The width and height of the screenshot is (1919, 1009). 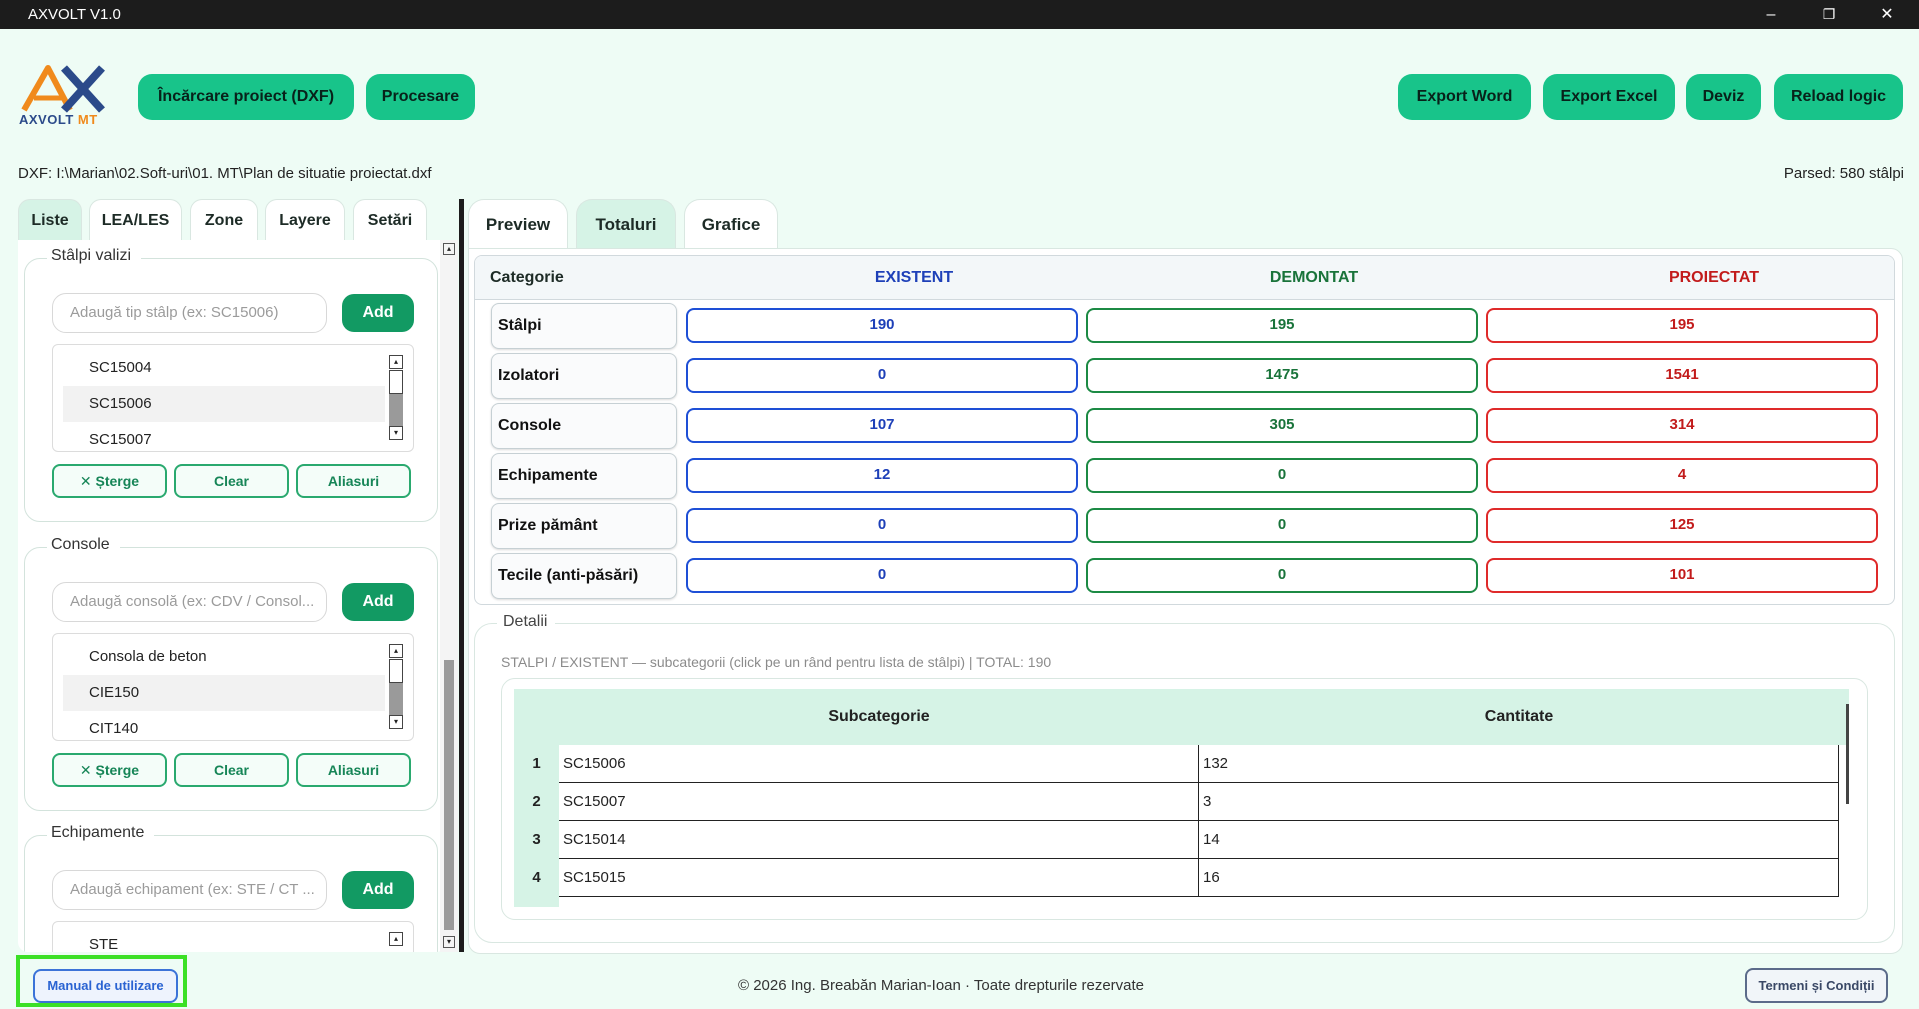 What do you see at coordinates (461, 575) in the screenshot?
I see `panel-splitter` at bounding box center [461, 575].